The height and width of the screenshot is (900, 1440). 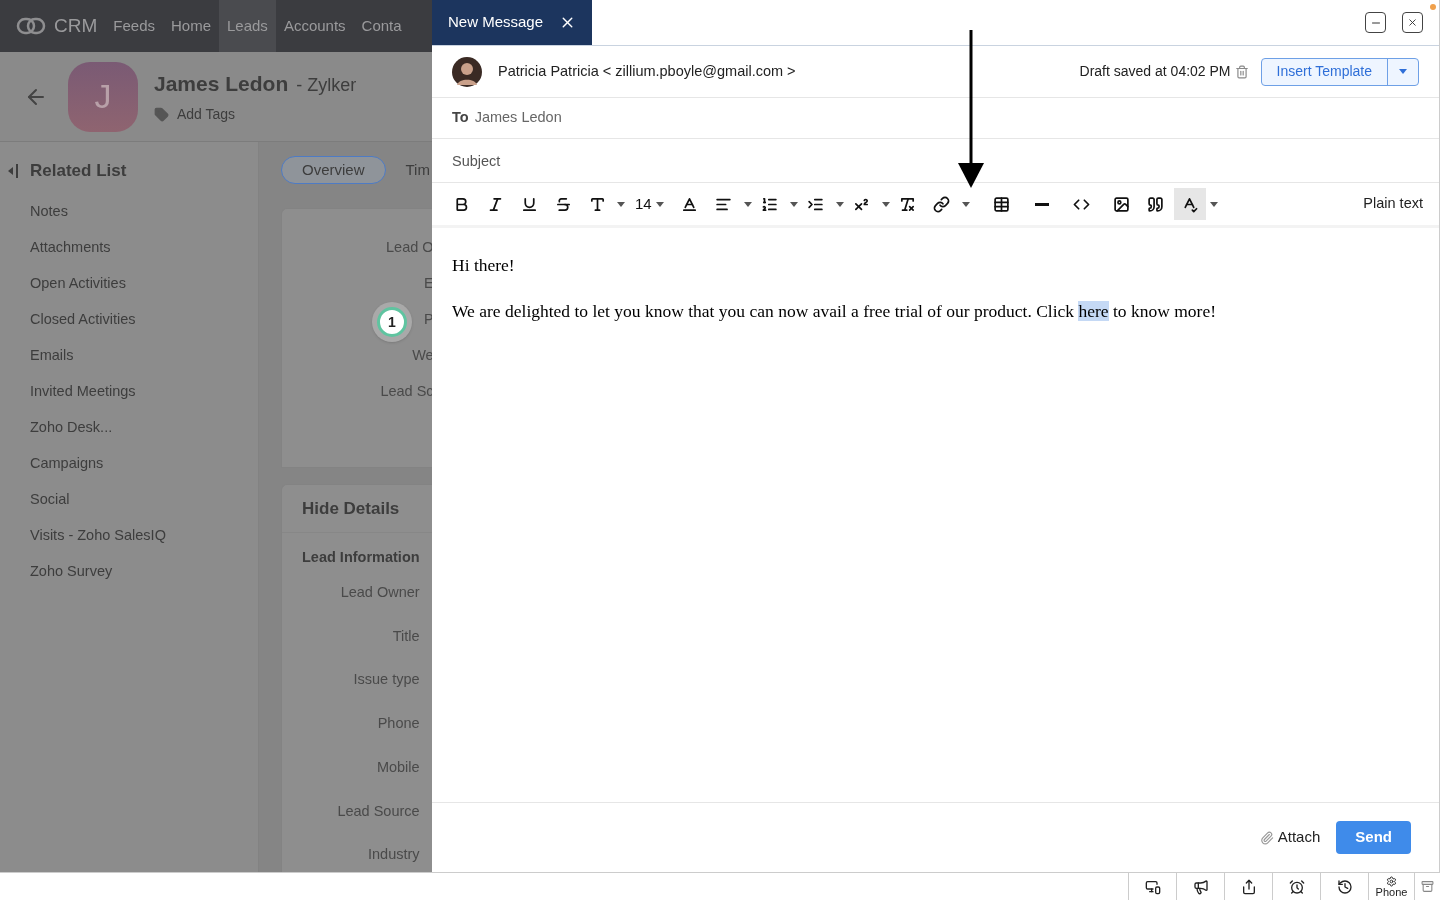 What do you see at coordinates (1290, 837) in the screenshot?
I see `attach-button: Attach` at bounding box center [1290, 837].